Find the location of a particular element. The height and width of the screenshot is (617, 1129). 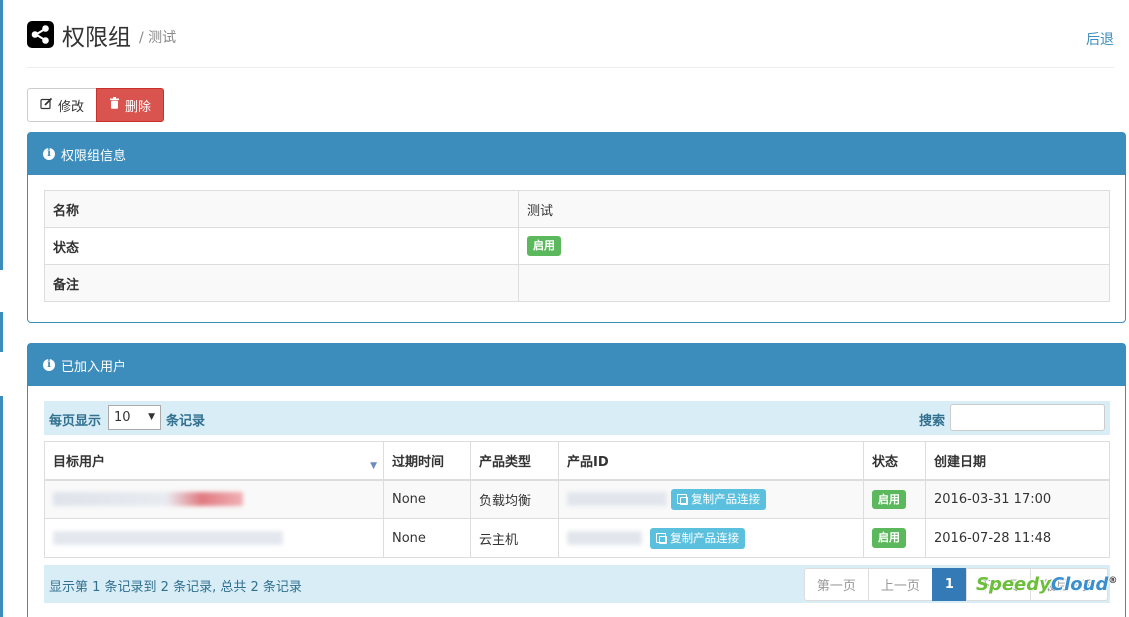

watermark-part1: Speedy is located at coordinates (1013, 584).